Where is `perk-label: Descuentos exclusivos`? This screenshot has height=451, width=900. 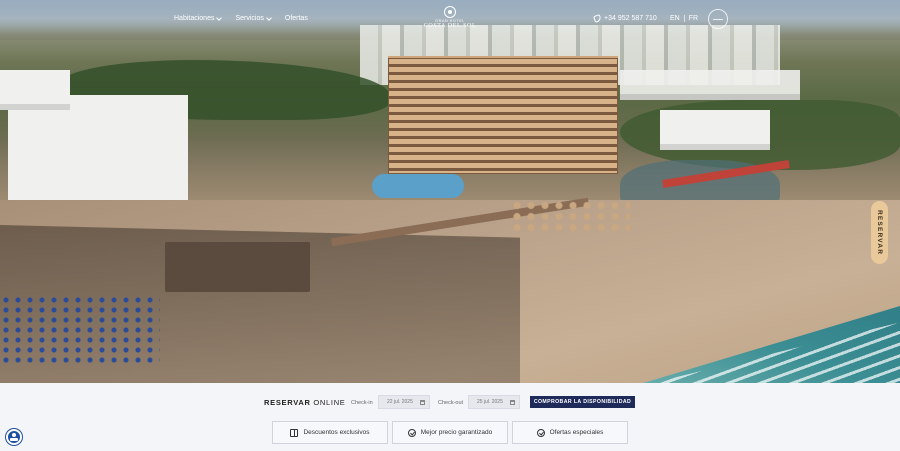
perk-label: Descuentos exclusivos is located at coordinates (336, 432).